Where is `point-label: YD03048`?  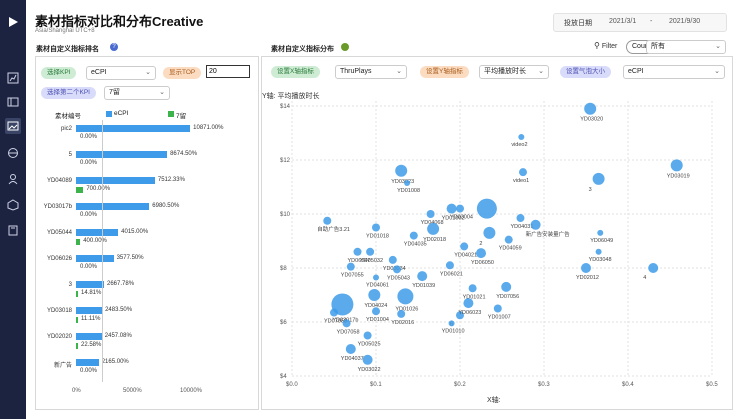
point-label: YD03048 is located at coordinates (600, 260).